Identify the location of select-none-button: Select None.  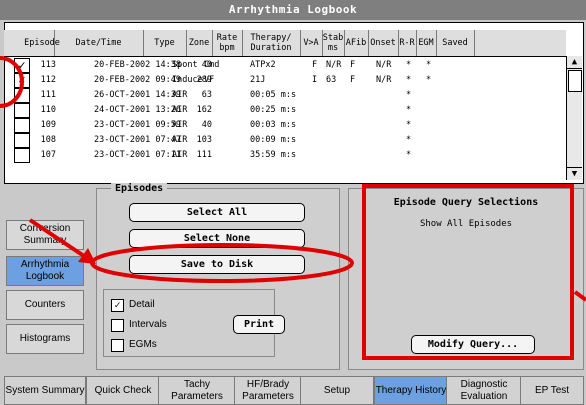
(217, 238).